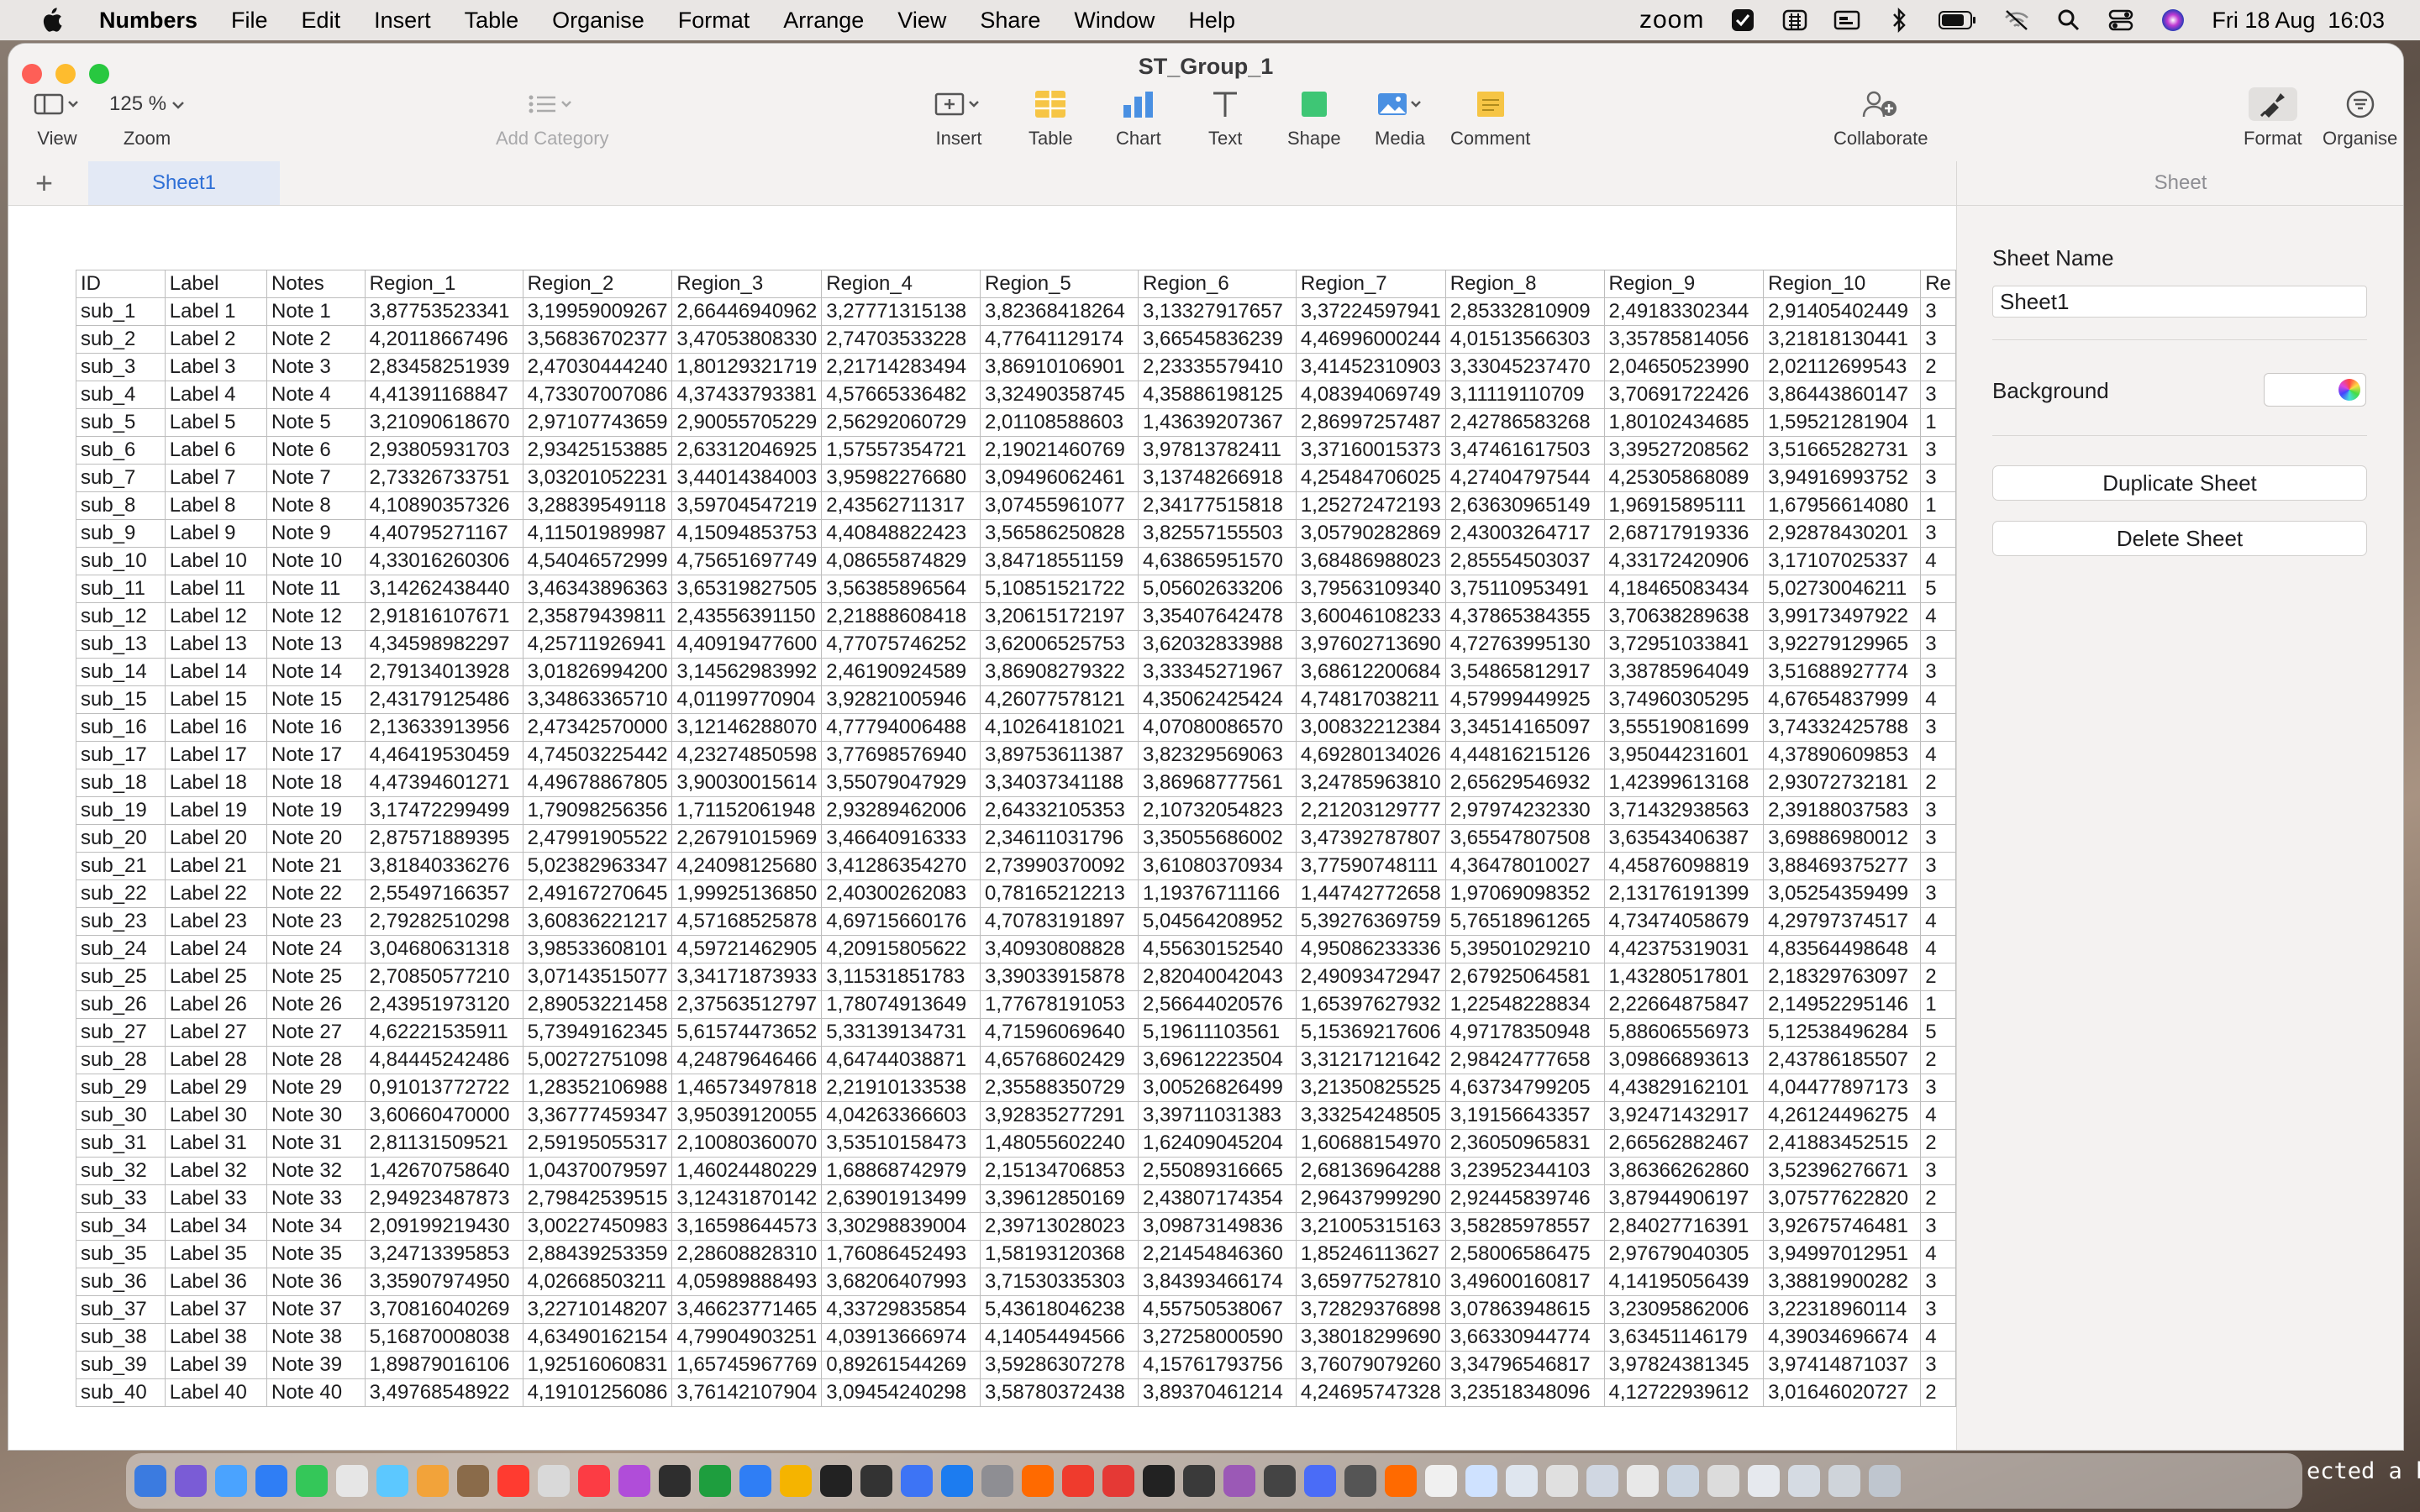  What do you see at coordinates (1059, 1337) in the screenshot?
I see `table-cell: 4,14054494566` at bounding box center [1059, 1337].